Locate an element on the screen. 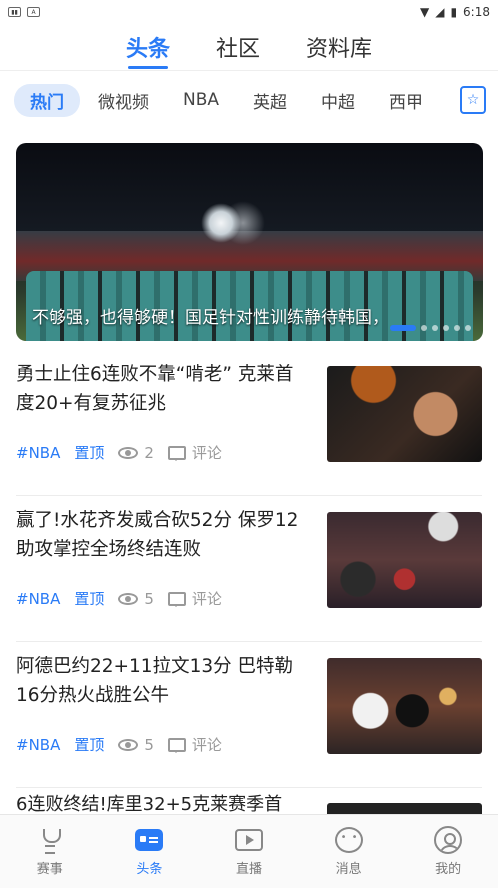 Image resolution: width=498 pixels, height=888 pixels. tab-community: 社区 is located at coordinates (238, 47).